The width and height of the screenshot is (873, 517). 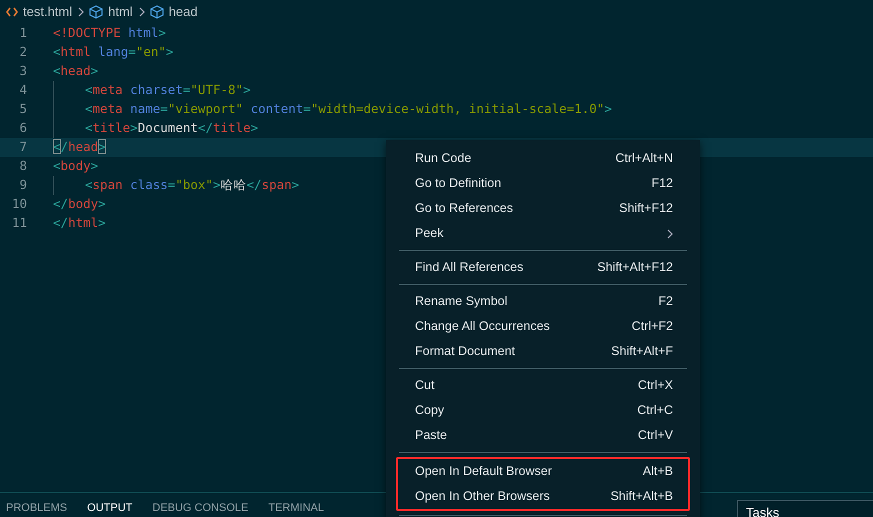 What do you see at coordinates (22, 147) in the screenshot?
I see `line-number: 7` at bounding box center [22, 147].